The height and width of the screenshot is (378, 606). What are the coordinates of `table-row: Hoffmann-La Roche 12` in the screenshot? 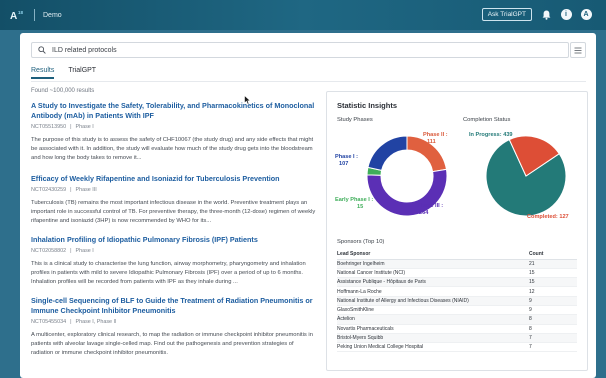 It's located at (457, 291).